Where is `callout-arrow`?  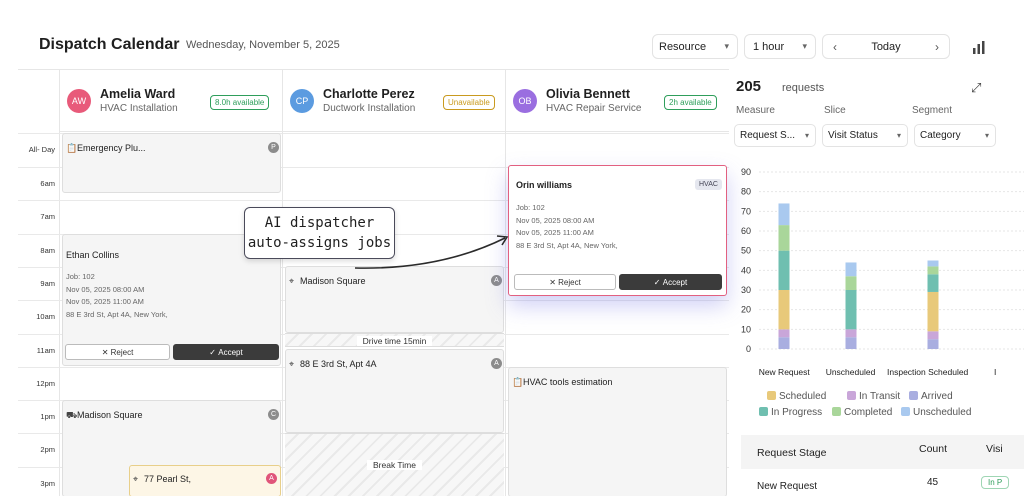
callout-arrow is located at coordinates (431, 252).